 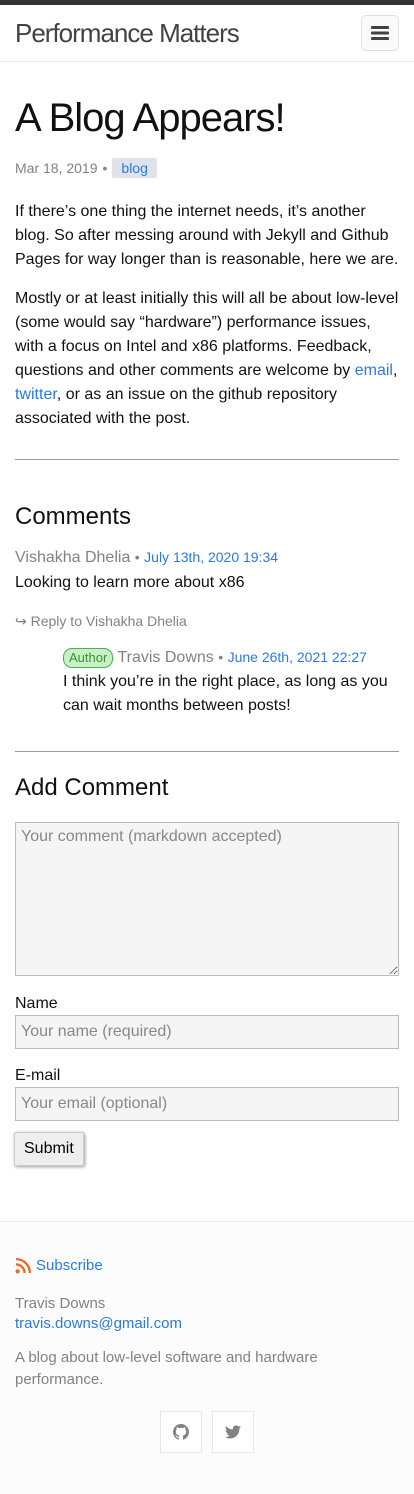 I want to click on email-link: email, so click(x=374, y=370).